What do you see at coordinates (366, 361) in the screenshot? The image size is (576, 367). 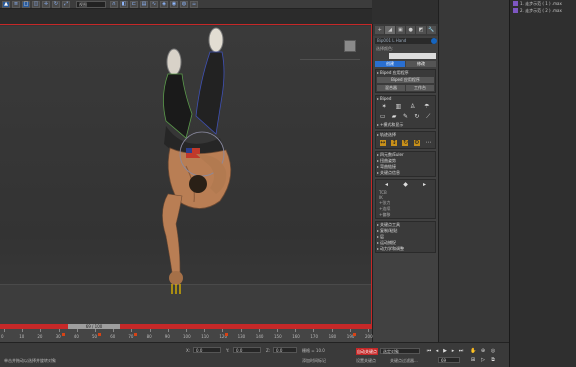 I see `set-key-button: 设置关键点` at bounding box center [366, 361].